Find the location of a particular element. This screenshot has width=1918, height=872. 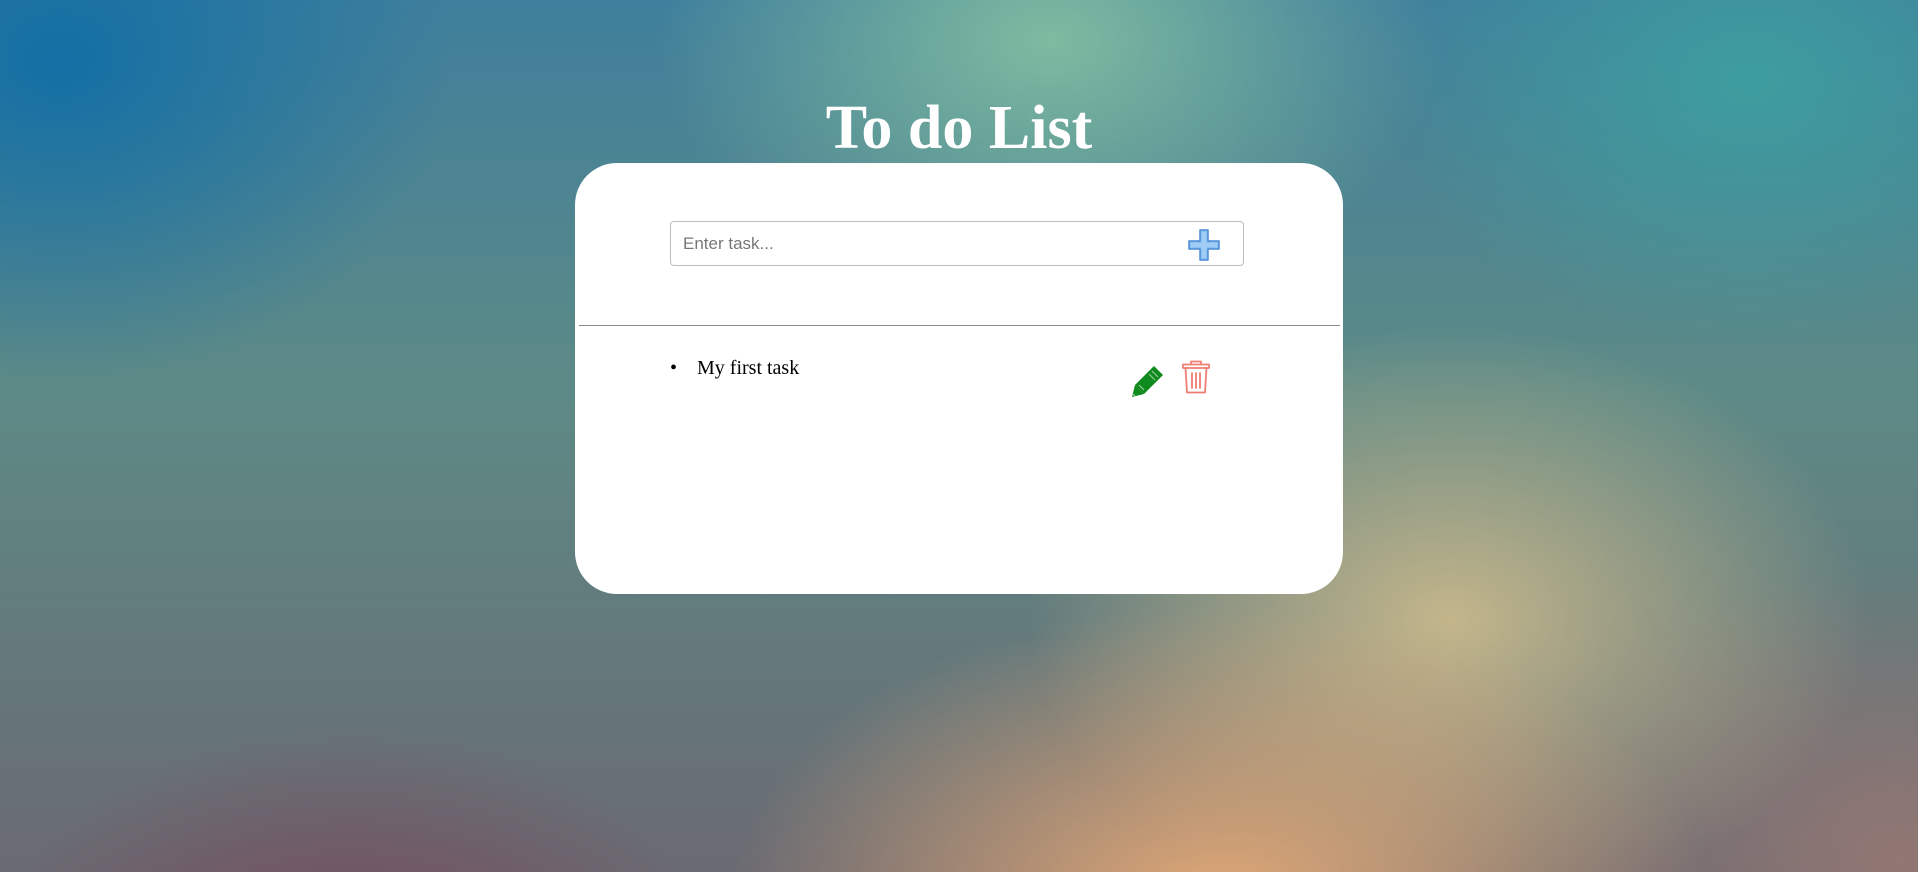

task-input is located at coordinates (921, 243).